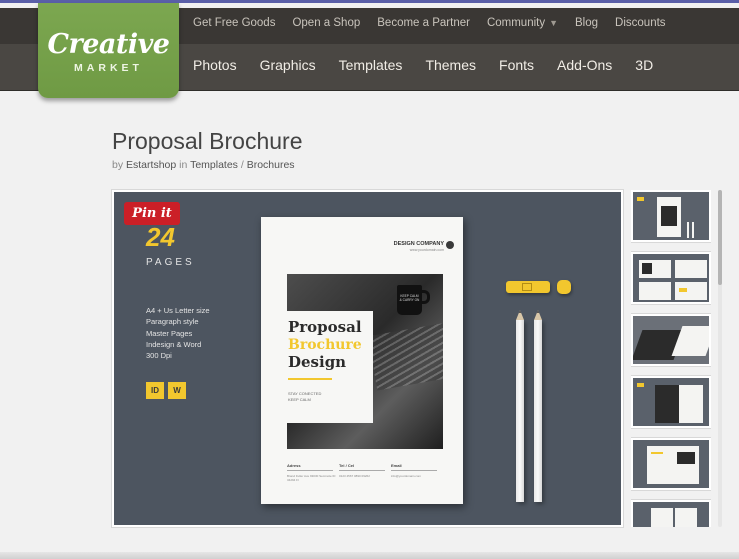  What do you see at coordinates (584, 65) in the screenshot?
I see `main-nav-add-ons: Add-Ons` at bounding box center [584, 65].